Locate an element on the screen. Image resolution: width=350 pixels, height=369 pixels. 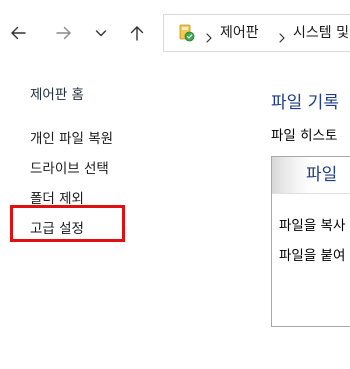
forward-button is located at coordinates (64, 33).